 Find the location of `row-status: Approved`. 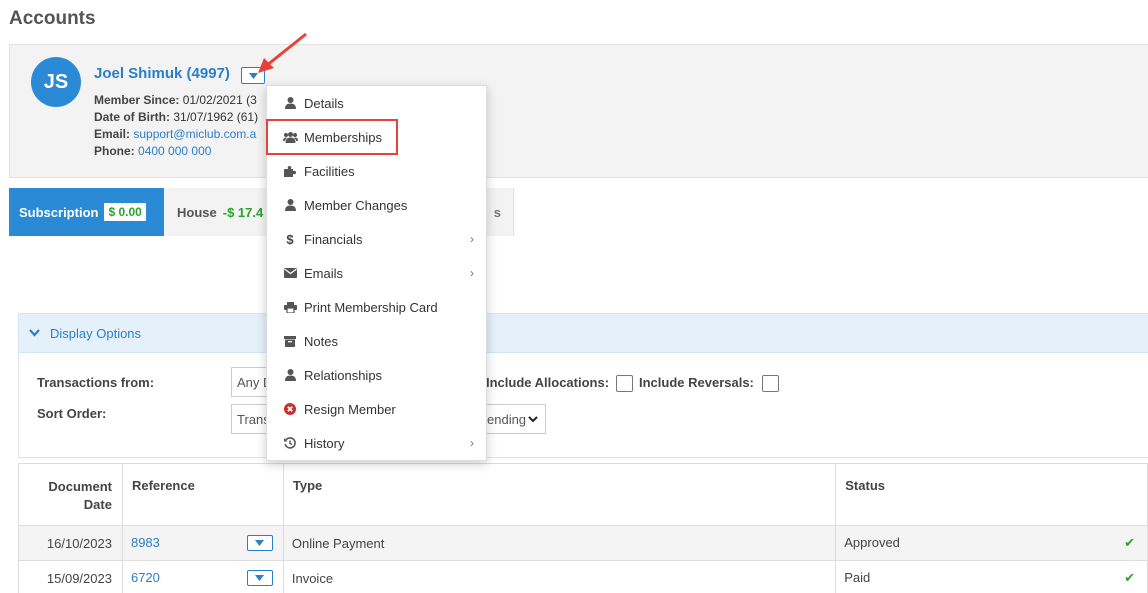

row-status: Approved is located at coordinates (872, 542).